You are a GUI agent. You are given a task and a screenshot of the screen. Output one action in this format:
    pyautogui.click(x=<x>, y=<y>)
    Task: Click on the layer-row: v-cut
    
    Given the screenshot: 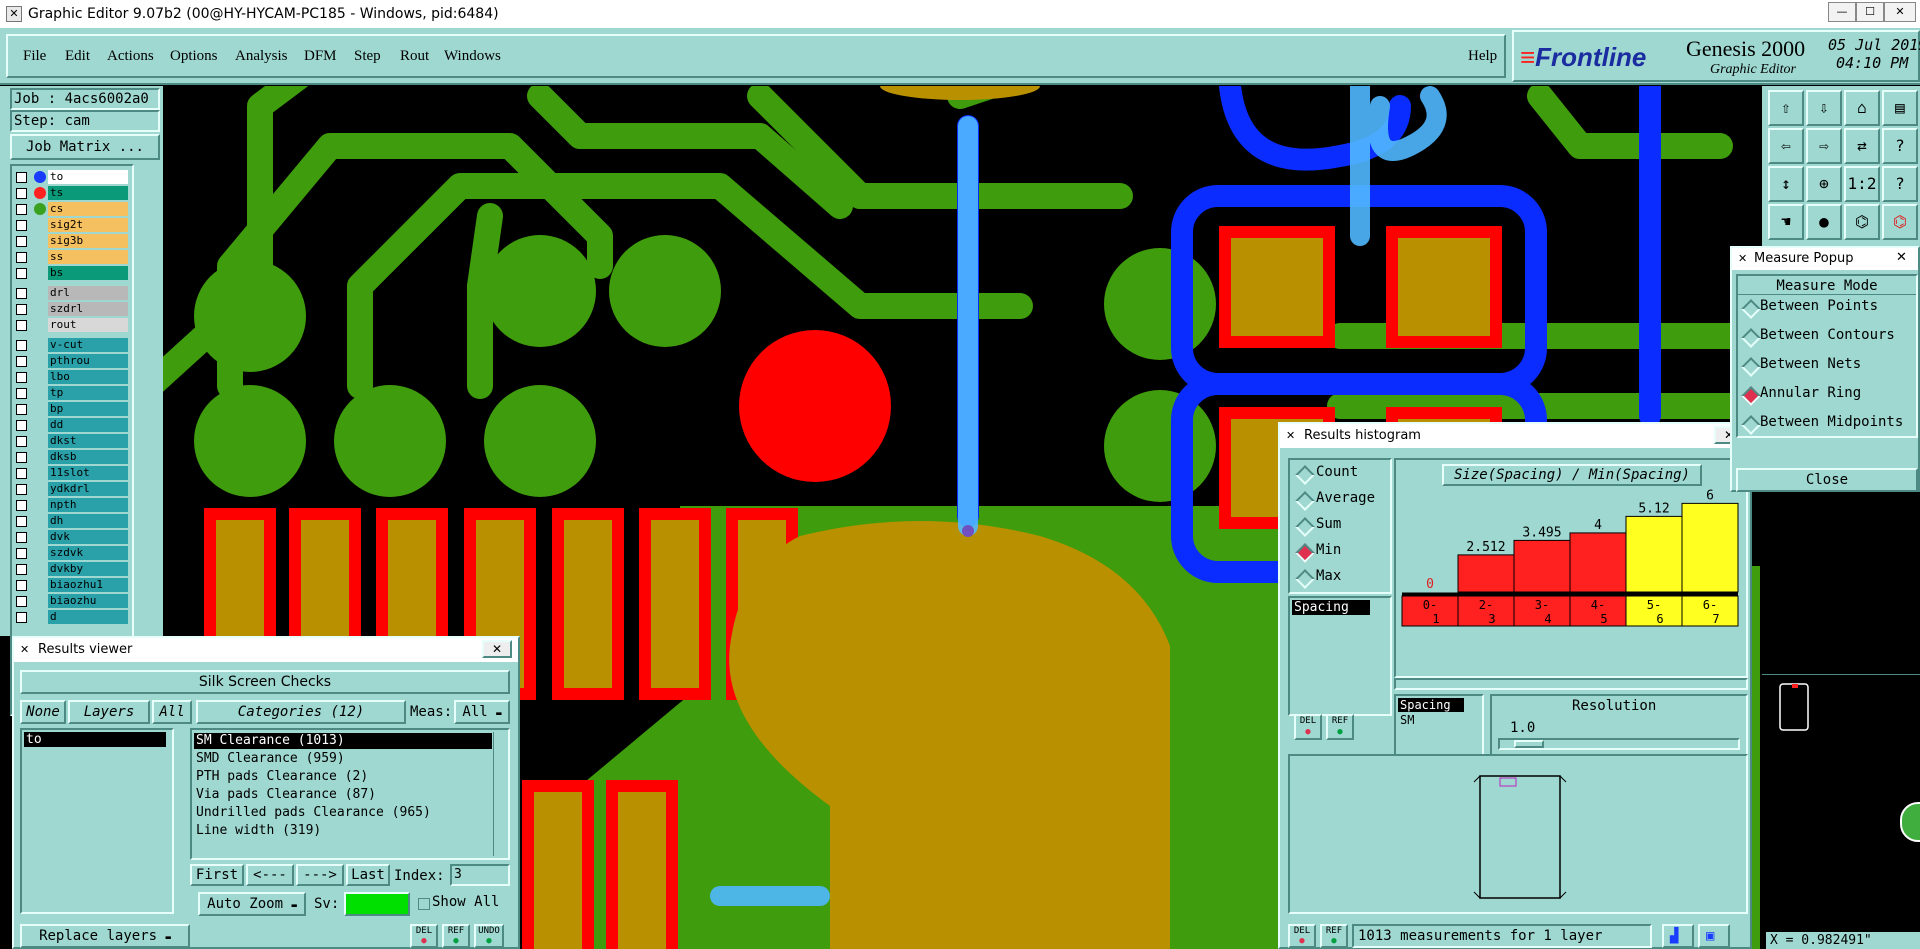 What is the action you would take?
    pyautogui.click(x=72, y=345)
    